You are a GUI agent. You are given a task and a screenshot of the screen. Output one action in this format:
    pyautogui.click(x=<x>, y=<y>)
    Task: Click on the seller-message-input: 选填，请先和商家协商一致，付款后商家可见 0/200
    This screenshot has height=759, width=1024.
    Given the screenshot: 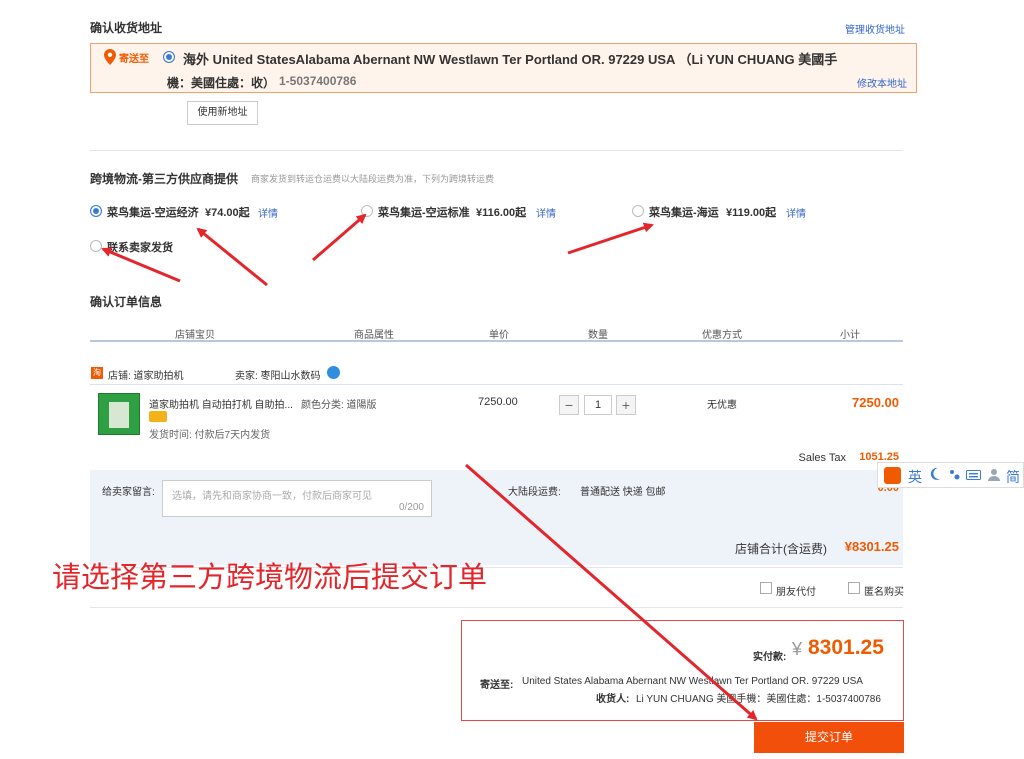 What is the action you would take?
    pyautogui.click(x=297, y=498)
    